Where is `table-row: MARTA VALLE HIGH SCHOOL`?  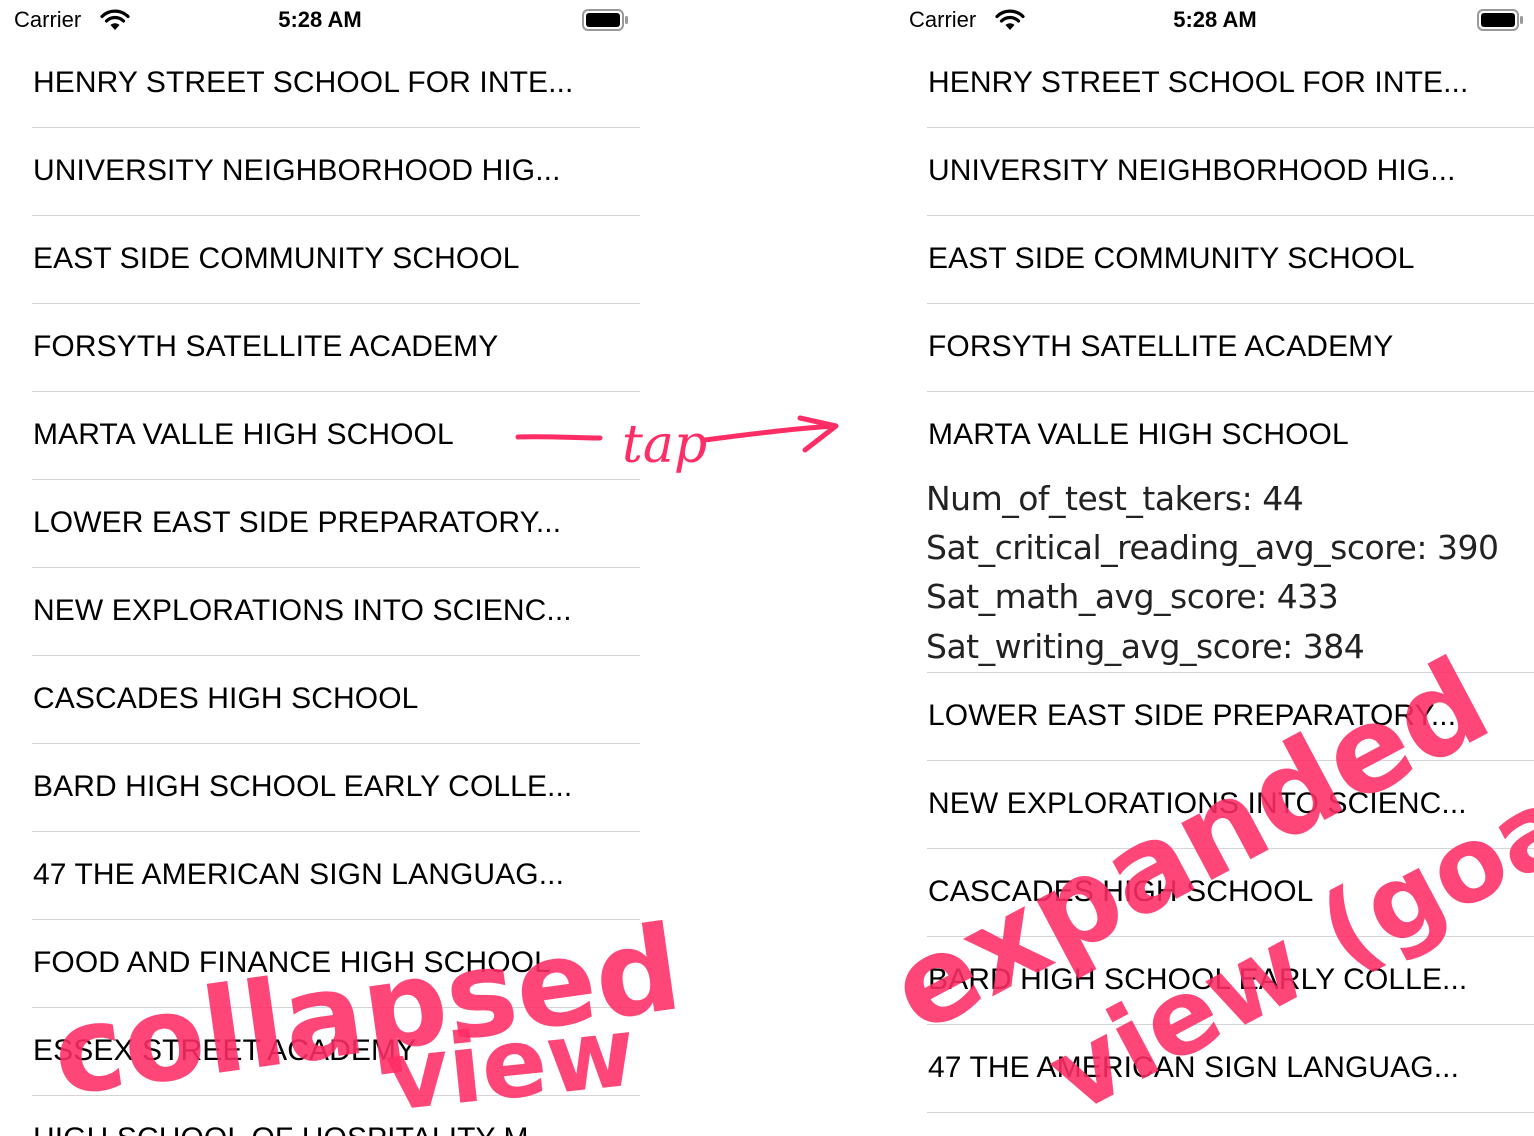 table-row: MARTA VALLE HIGH SCHOOL is located at coordinates (320, 436).